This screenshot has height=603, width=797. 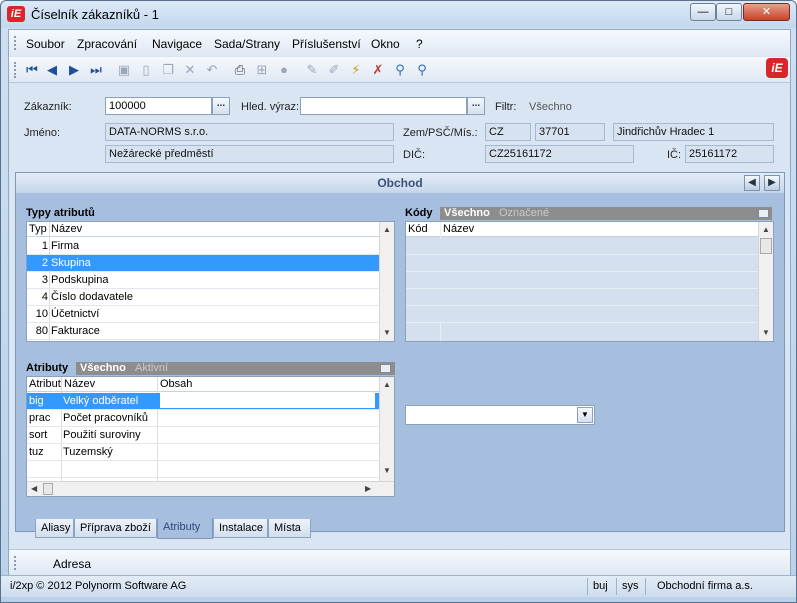 I want to click on scroll-right-icon: ▶, so click(x=368, y=488).